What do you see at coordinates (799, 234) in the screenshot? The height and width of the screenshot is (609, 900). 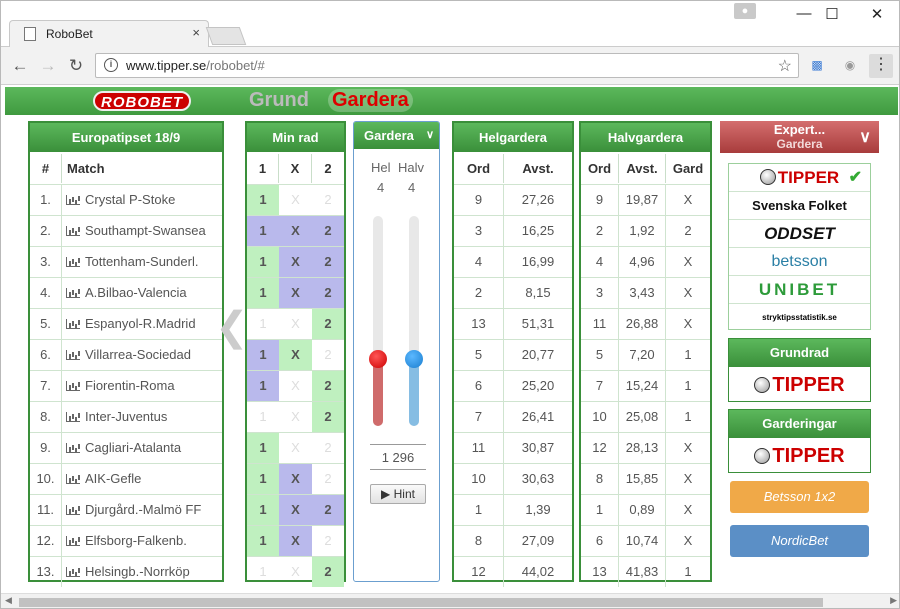 I see `bookie-oddset: ODDSET` at bounding box center [799, 234].